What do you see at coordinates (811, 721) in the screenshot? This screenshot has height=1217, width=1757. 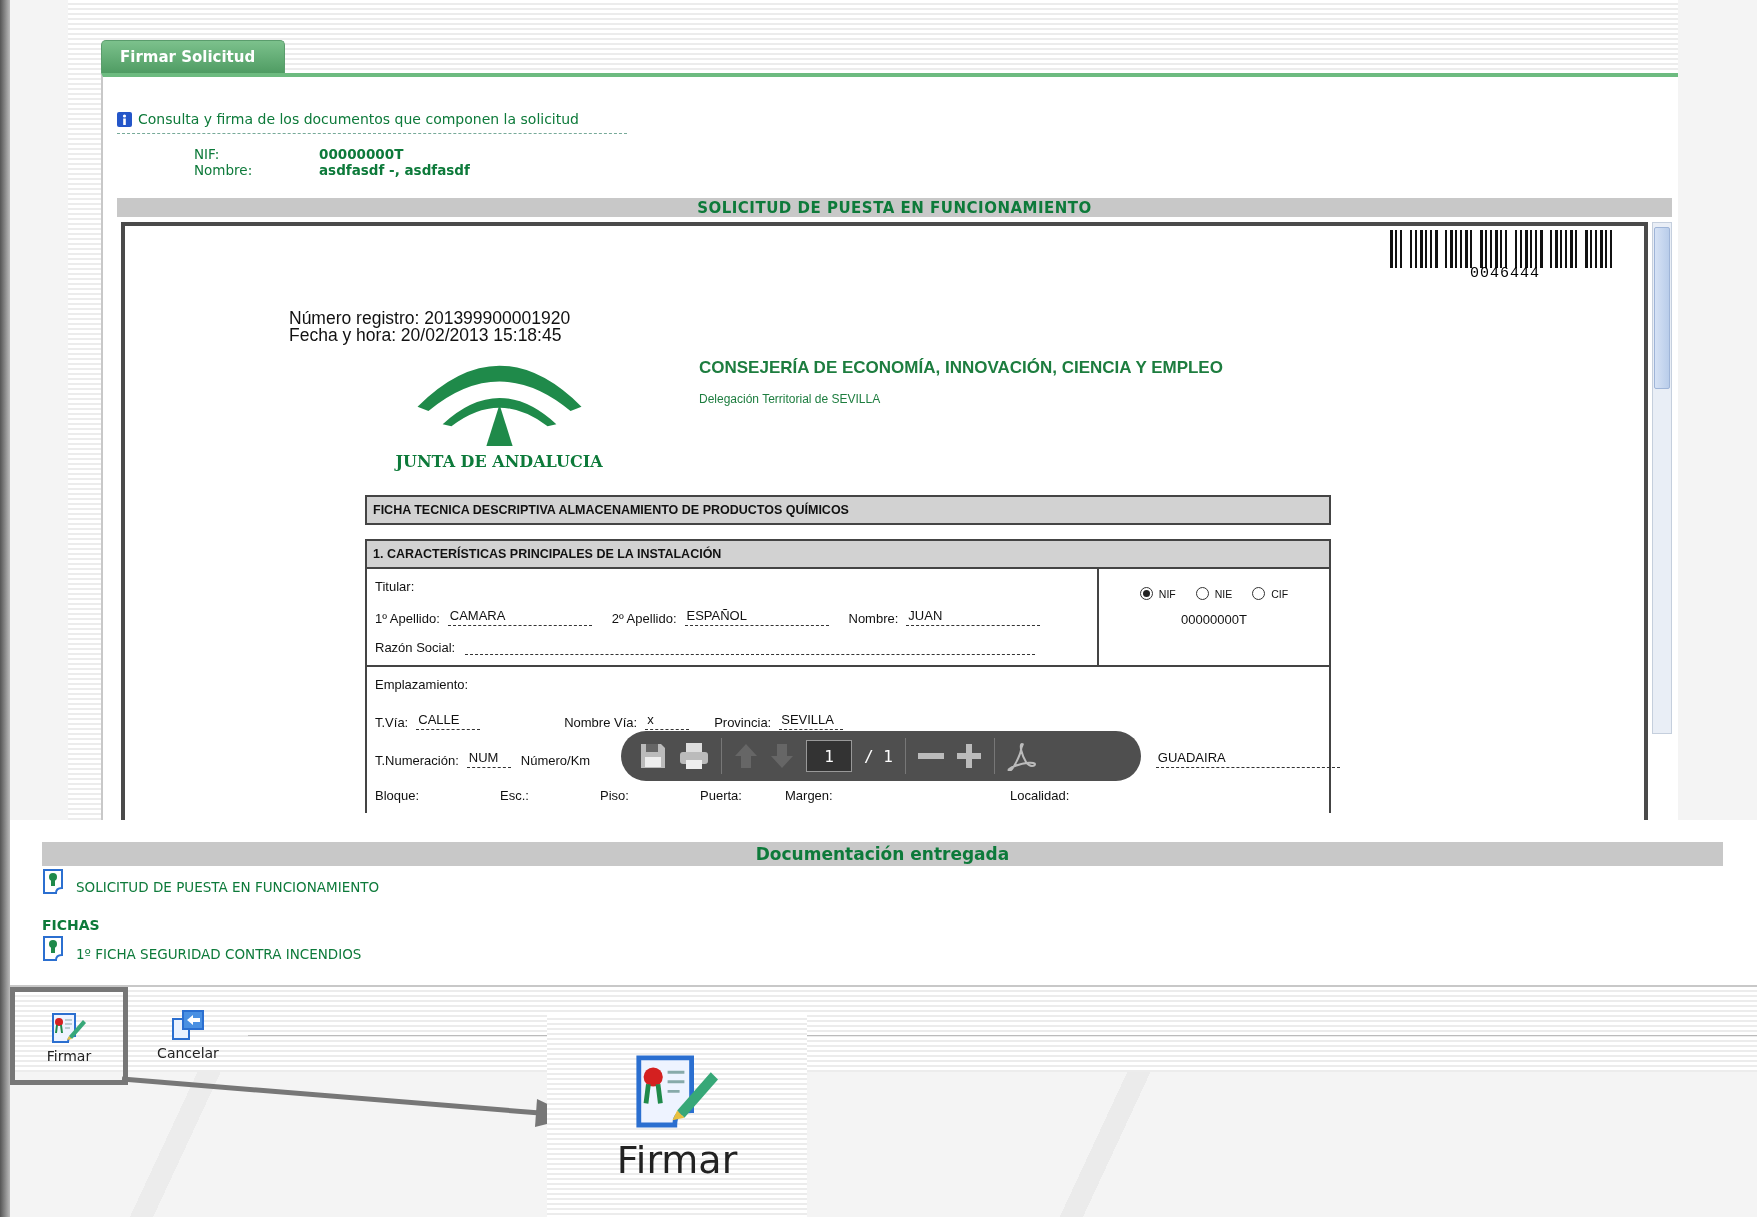 I see `field-value: SEVILLA` at bounding box center [811, 721].